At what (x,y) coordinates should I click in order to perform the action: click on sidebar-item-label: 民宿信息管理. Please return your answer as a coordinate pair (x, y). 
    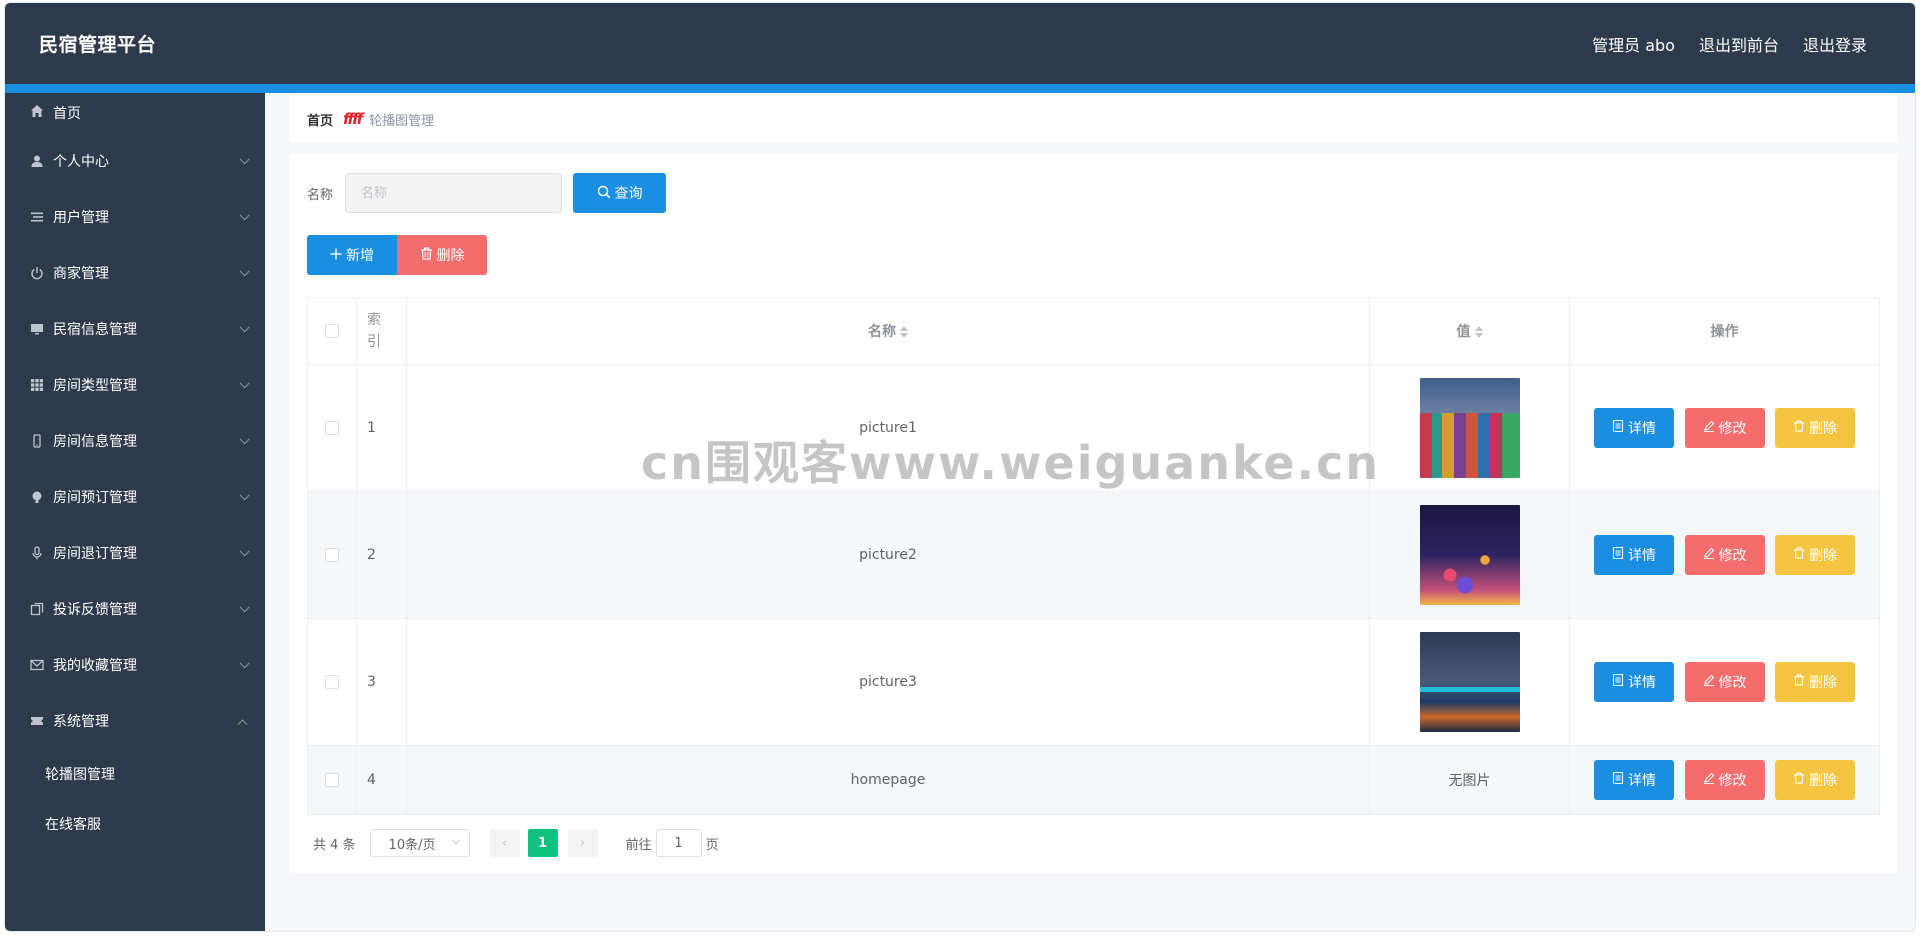
    Looking at the image, I should click on (95, 330).